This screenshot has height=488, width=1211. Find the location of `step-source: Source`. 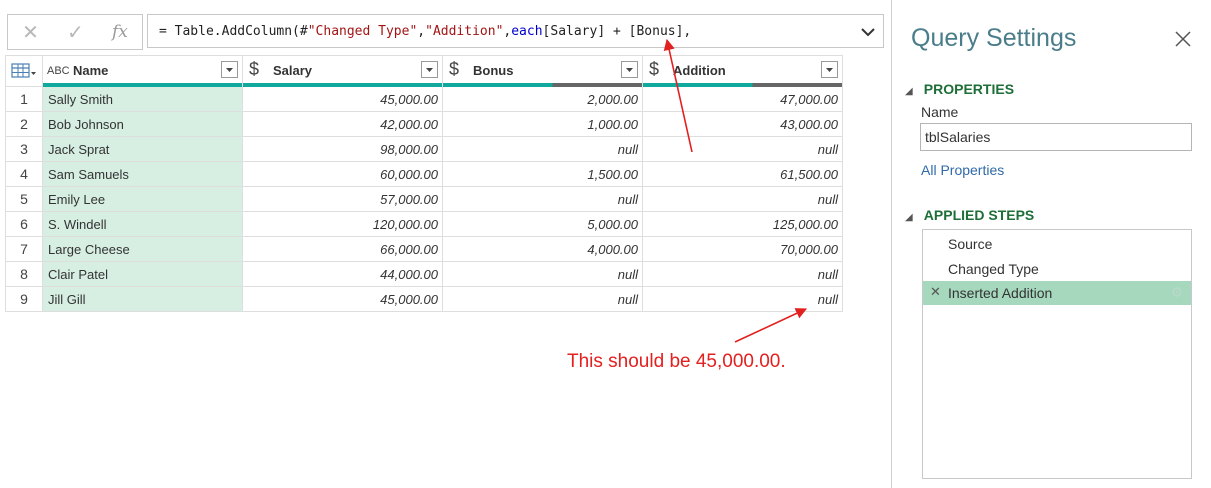

step-source: Source is located at coordinates (1057, 244).